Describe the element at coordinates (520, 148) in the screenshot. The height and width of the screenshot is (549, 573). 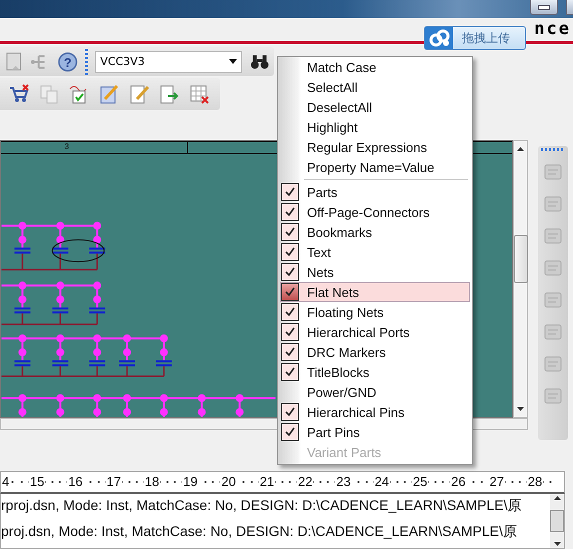
I see `scroll-up-icon` at that location.